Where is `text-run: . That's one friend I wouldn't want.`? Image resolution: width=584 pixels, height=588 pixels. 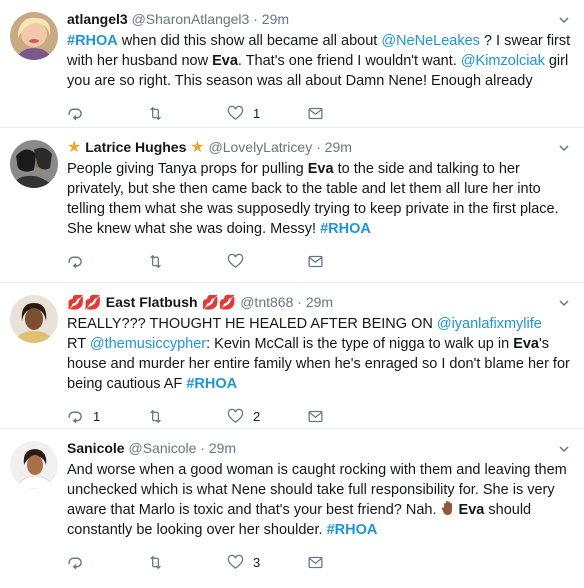
text-run: . That's one friend I wouldn't want. is located at coordinates (349, 61).